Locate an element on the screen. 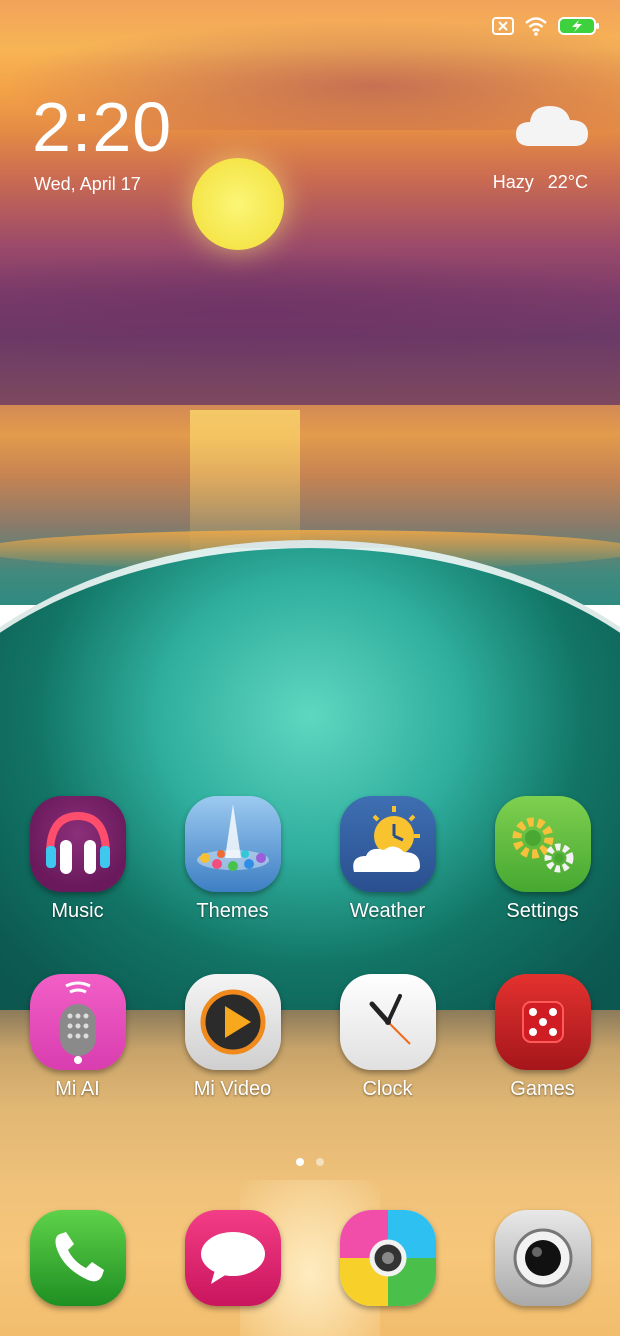  app-clock: Clock is located at coordinates (388, 1037).